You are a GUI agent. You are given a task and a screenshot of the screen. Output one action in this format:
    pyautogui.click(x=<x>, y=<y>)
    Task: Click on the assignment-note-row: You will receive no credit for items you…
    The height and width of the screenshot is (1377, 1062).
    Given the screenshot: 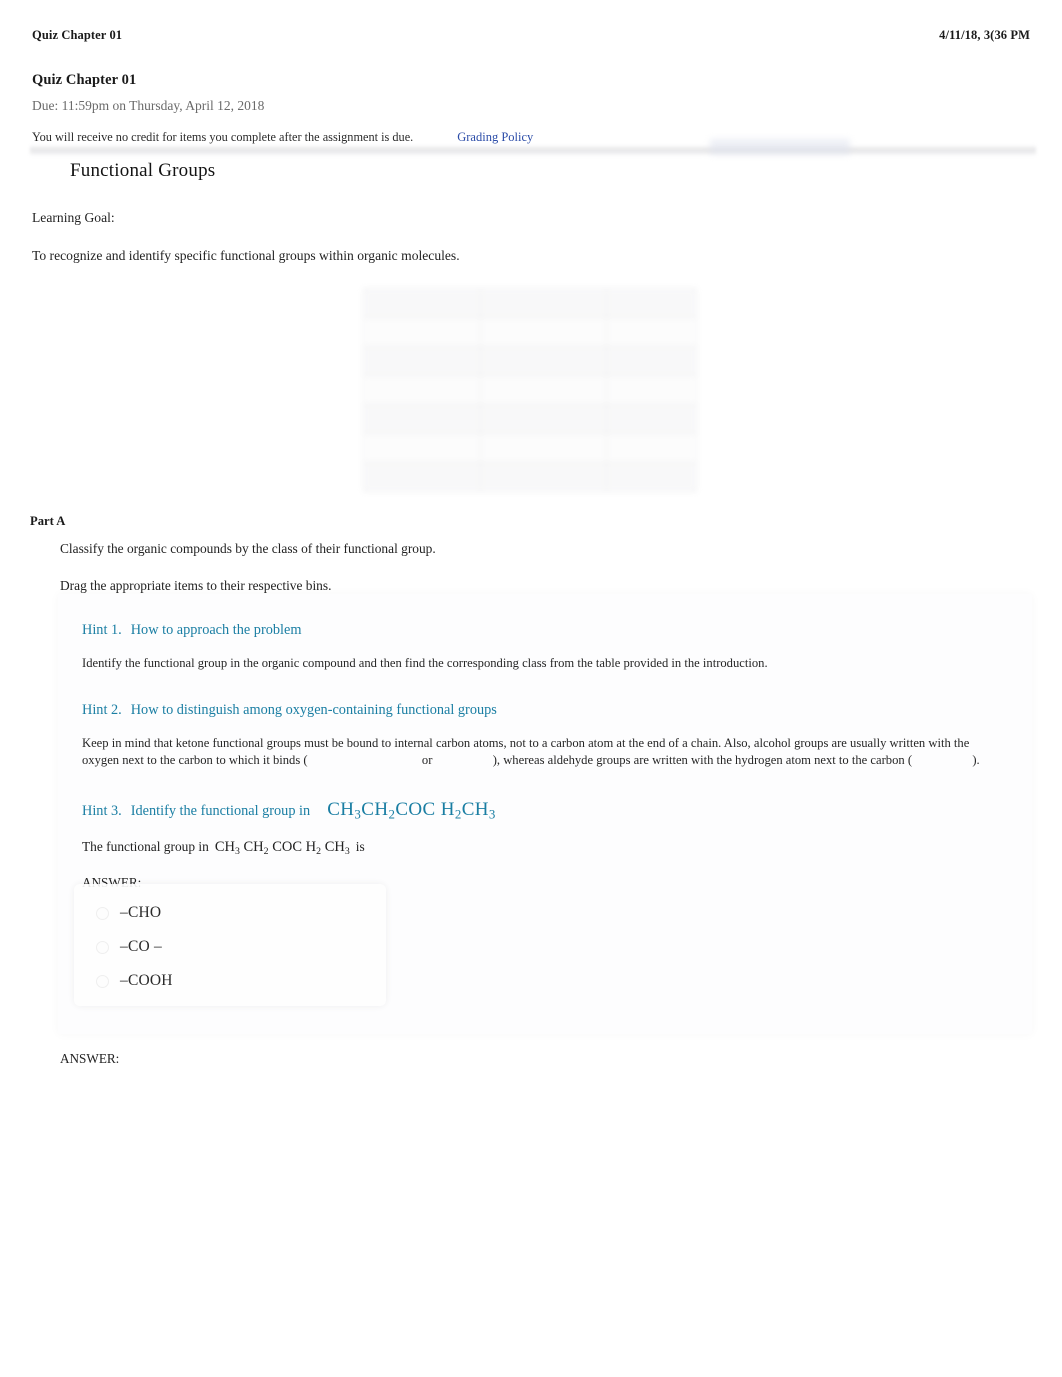 What is the action you would take?
    pyautogui.click(x=531, y=137)
    